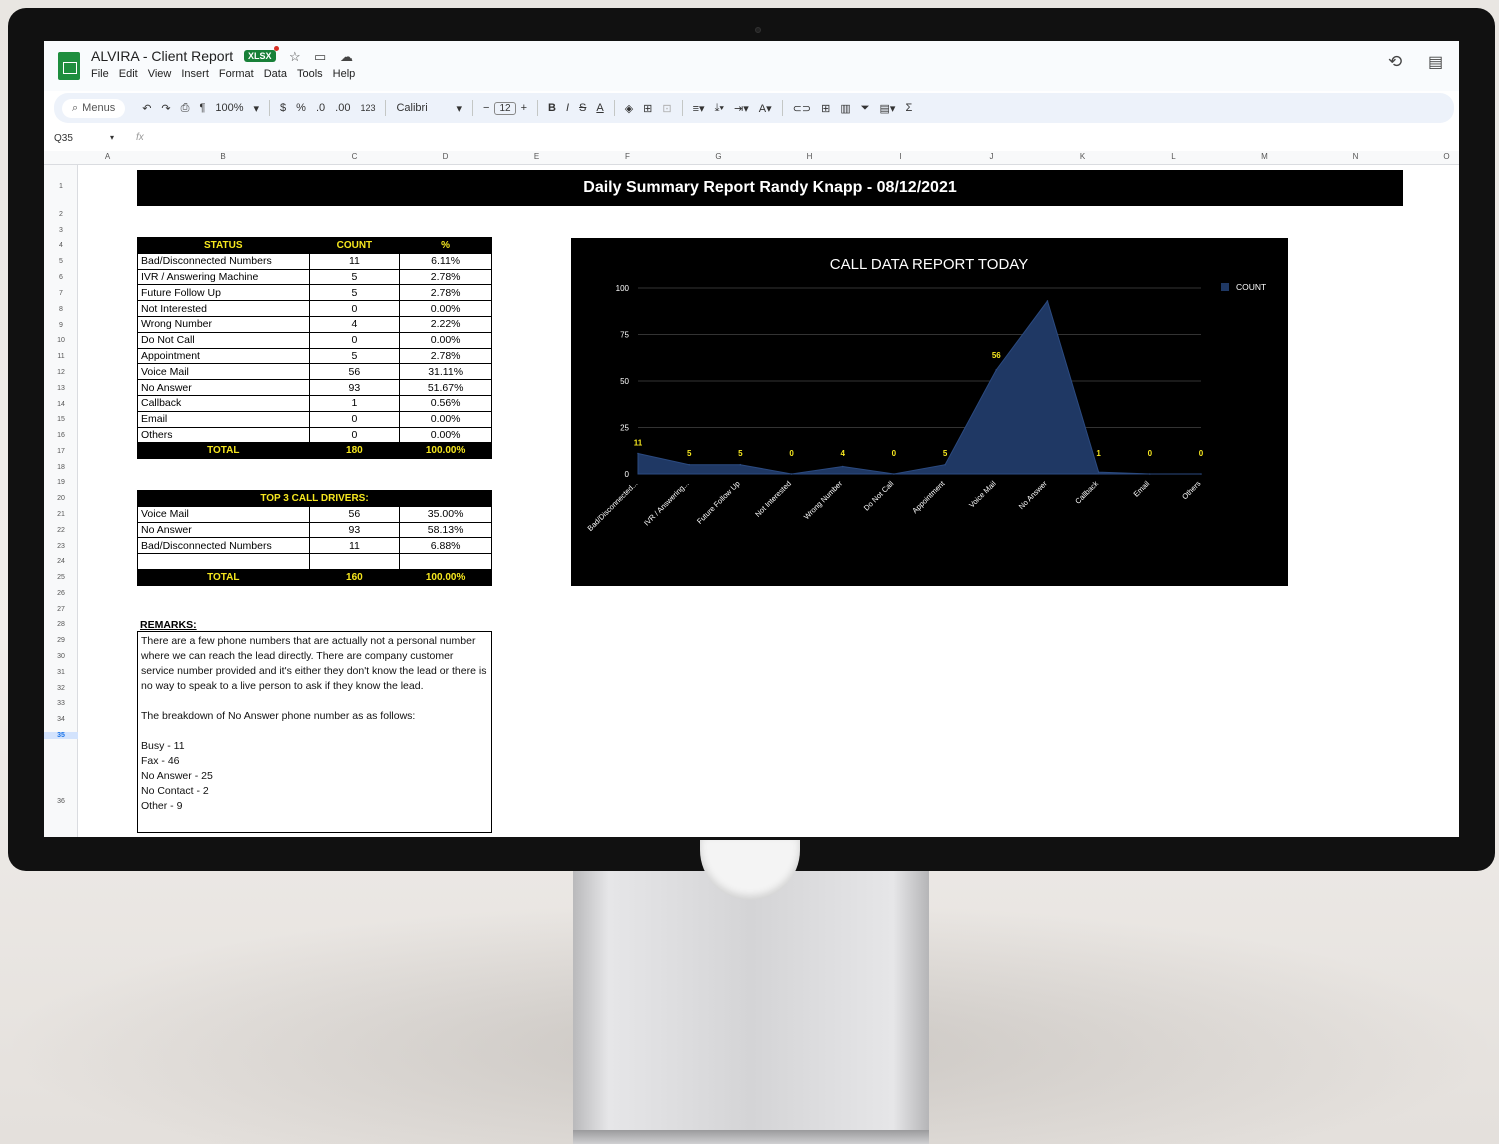  What do you see at coordinates (223, 372) in the screenshot?
I see `status-cell: Voice Mail` at bounding box center [223, 372].